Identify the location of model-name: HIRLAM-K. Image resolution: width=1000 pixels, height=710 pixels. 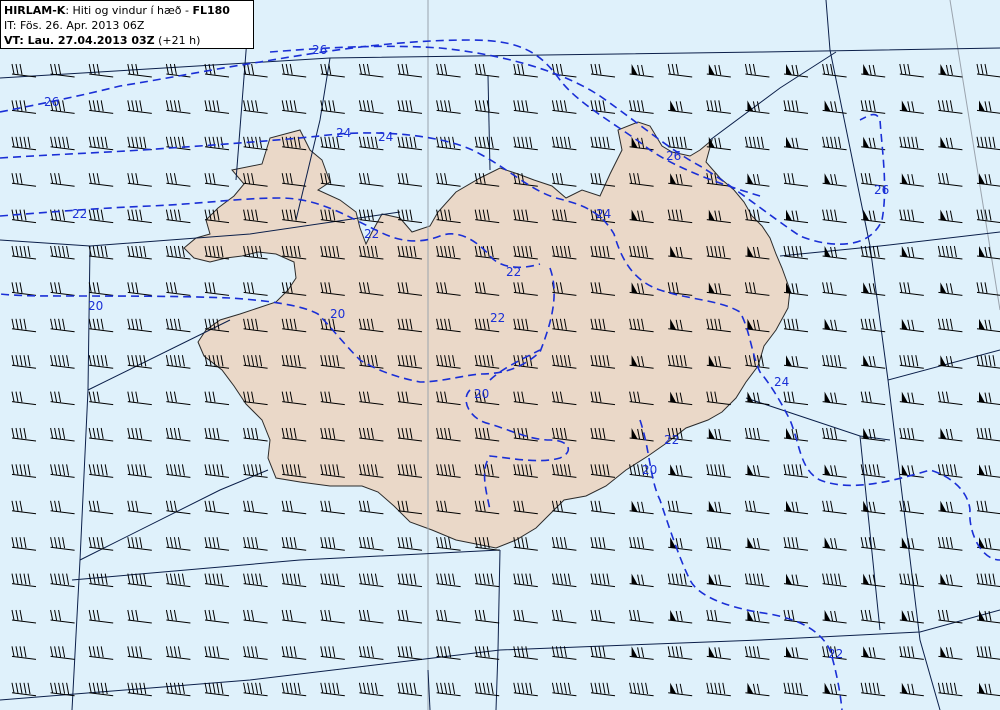
(35, 10).